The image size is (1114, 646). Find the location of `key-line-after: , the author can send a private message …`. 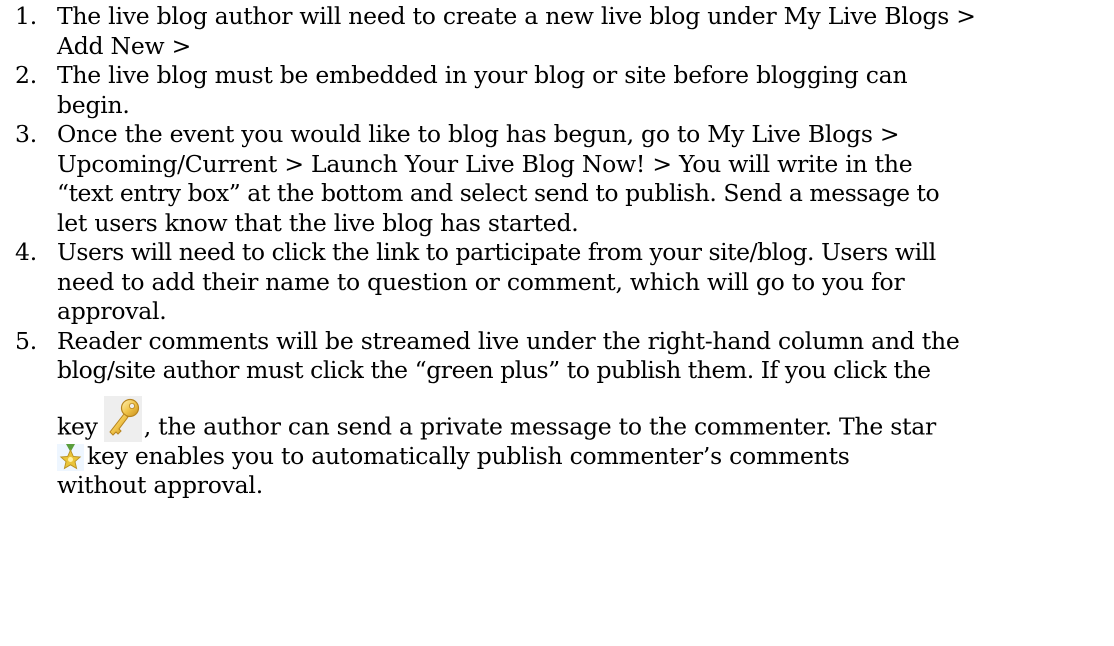

key-line-after: , the author can send a private message … is located at coordinates (540, 426).